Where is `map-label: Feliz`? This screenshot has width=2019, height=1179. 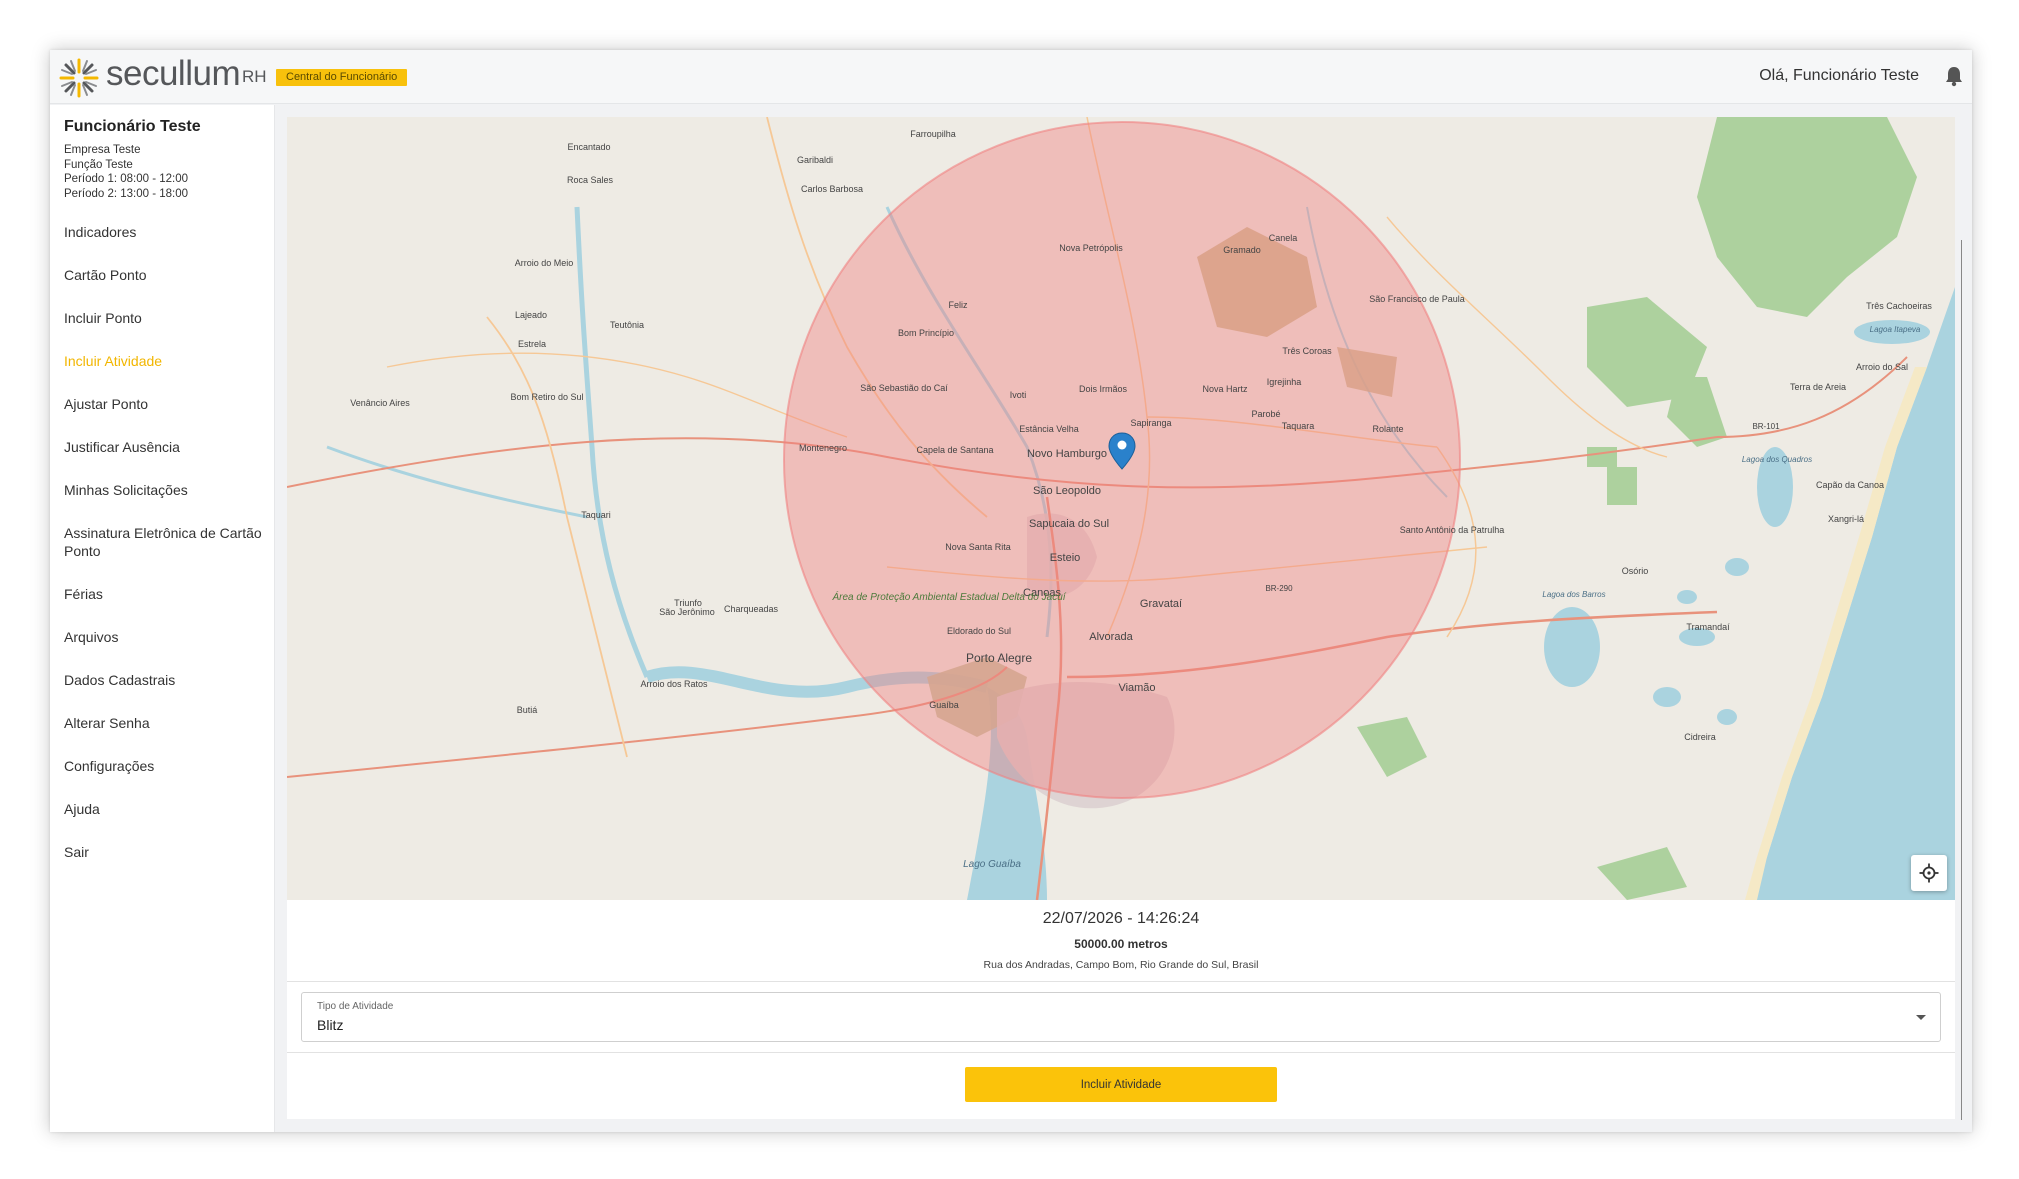
map-label: Feliz is located at coordinates (958, 305).